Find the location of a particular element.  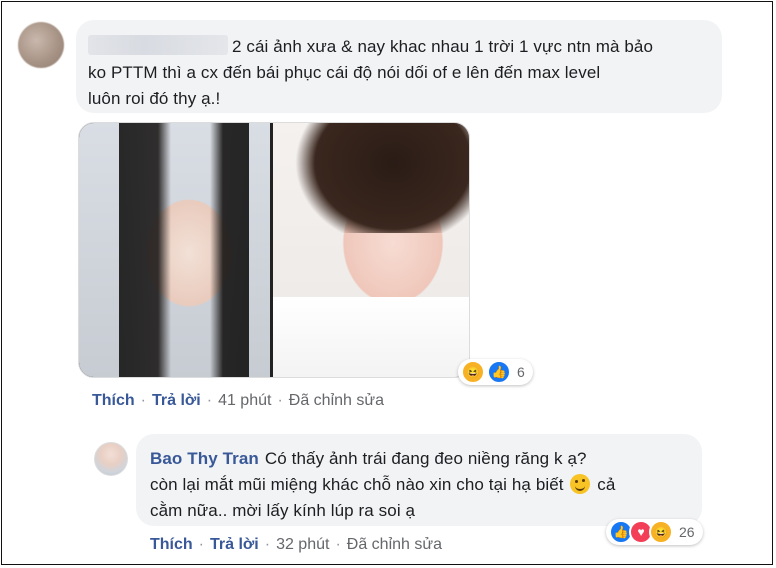

new-photo is located at coordinates (369, 250).